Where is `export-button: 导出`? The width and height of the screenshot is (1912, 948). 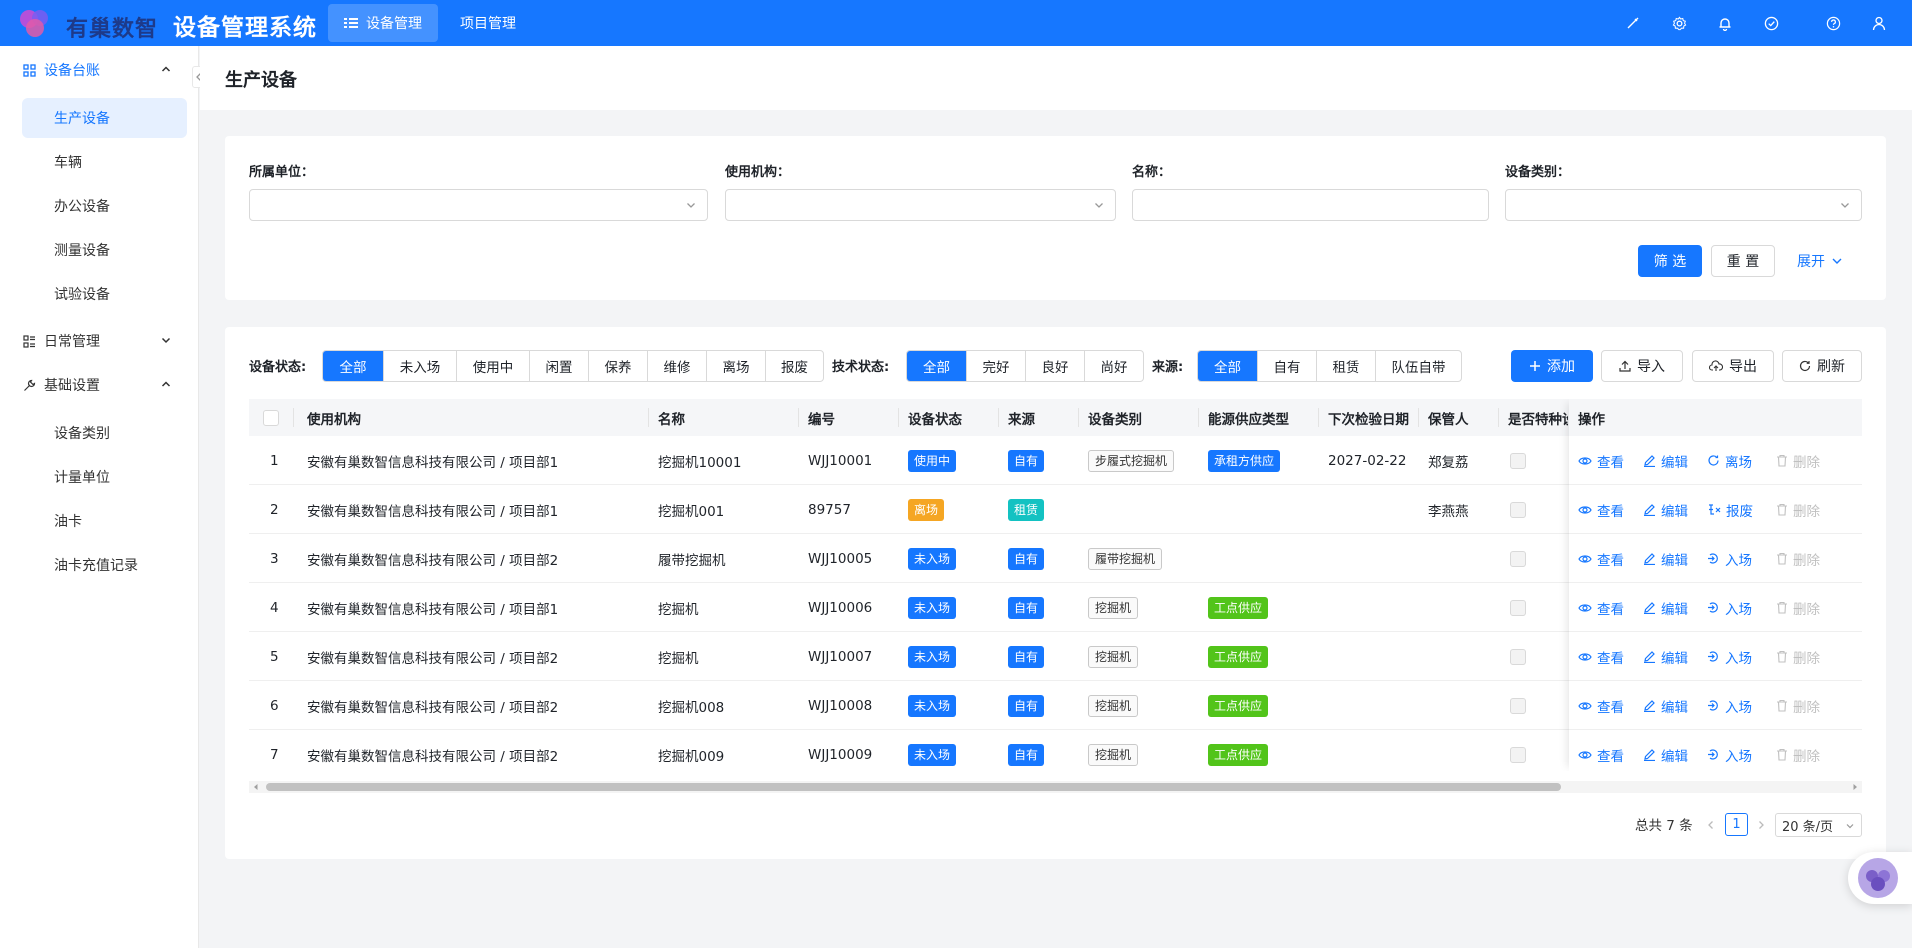
export-button: 导出 is located at coordinates (1733, 366).